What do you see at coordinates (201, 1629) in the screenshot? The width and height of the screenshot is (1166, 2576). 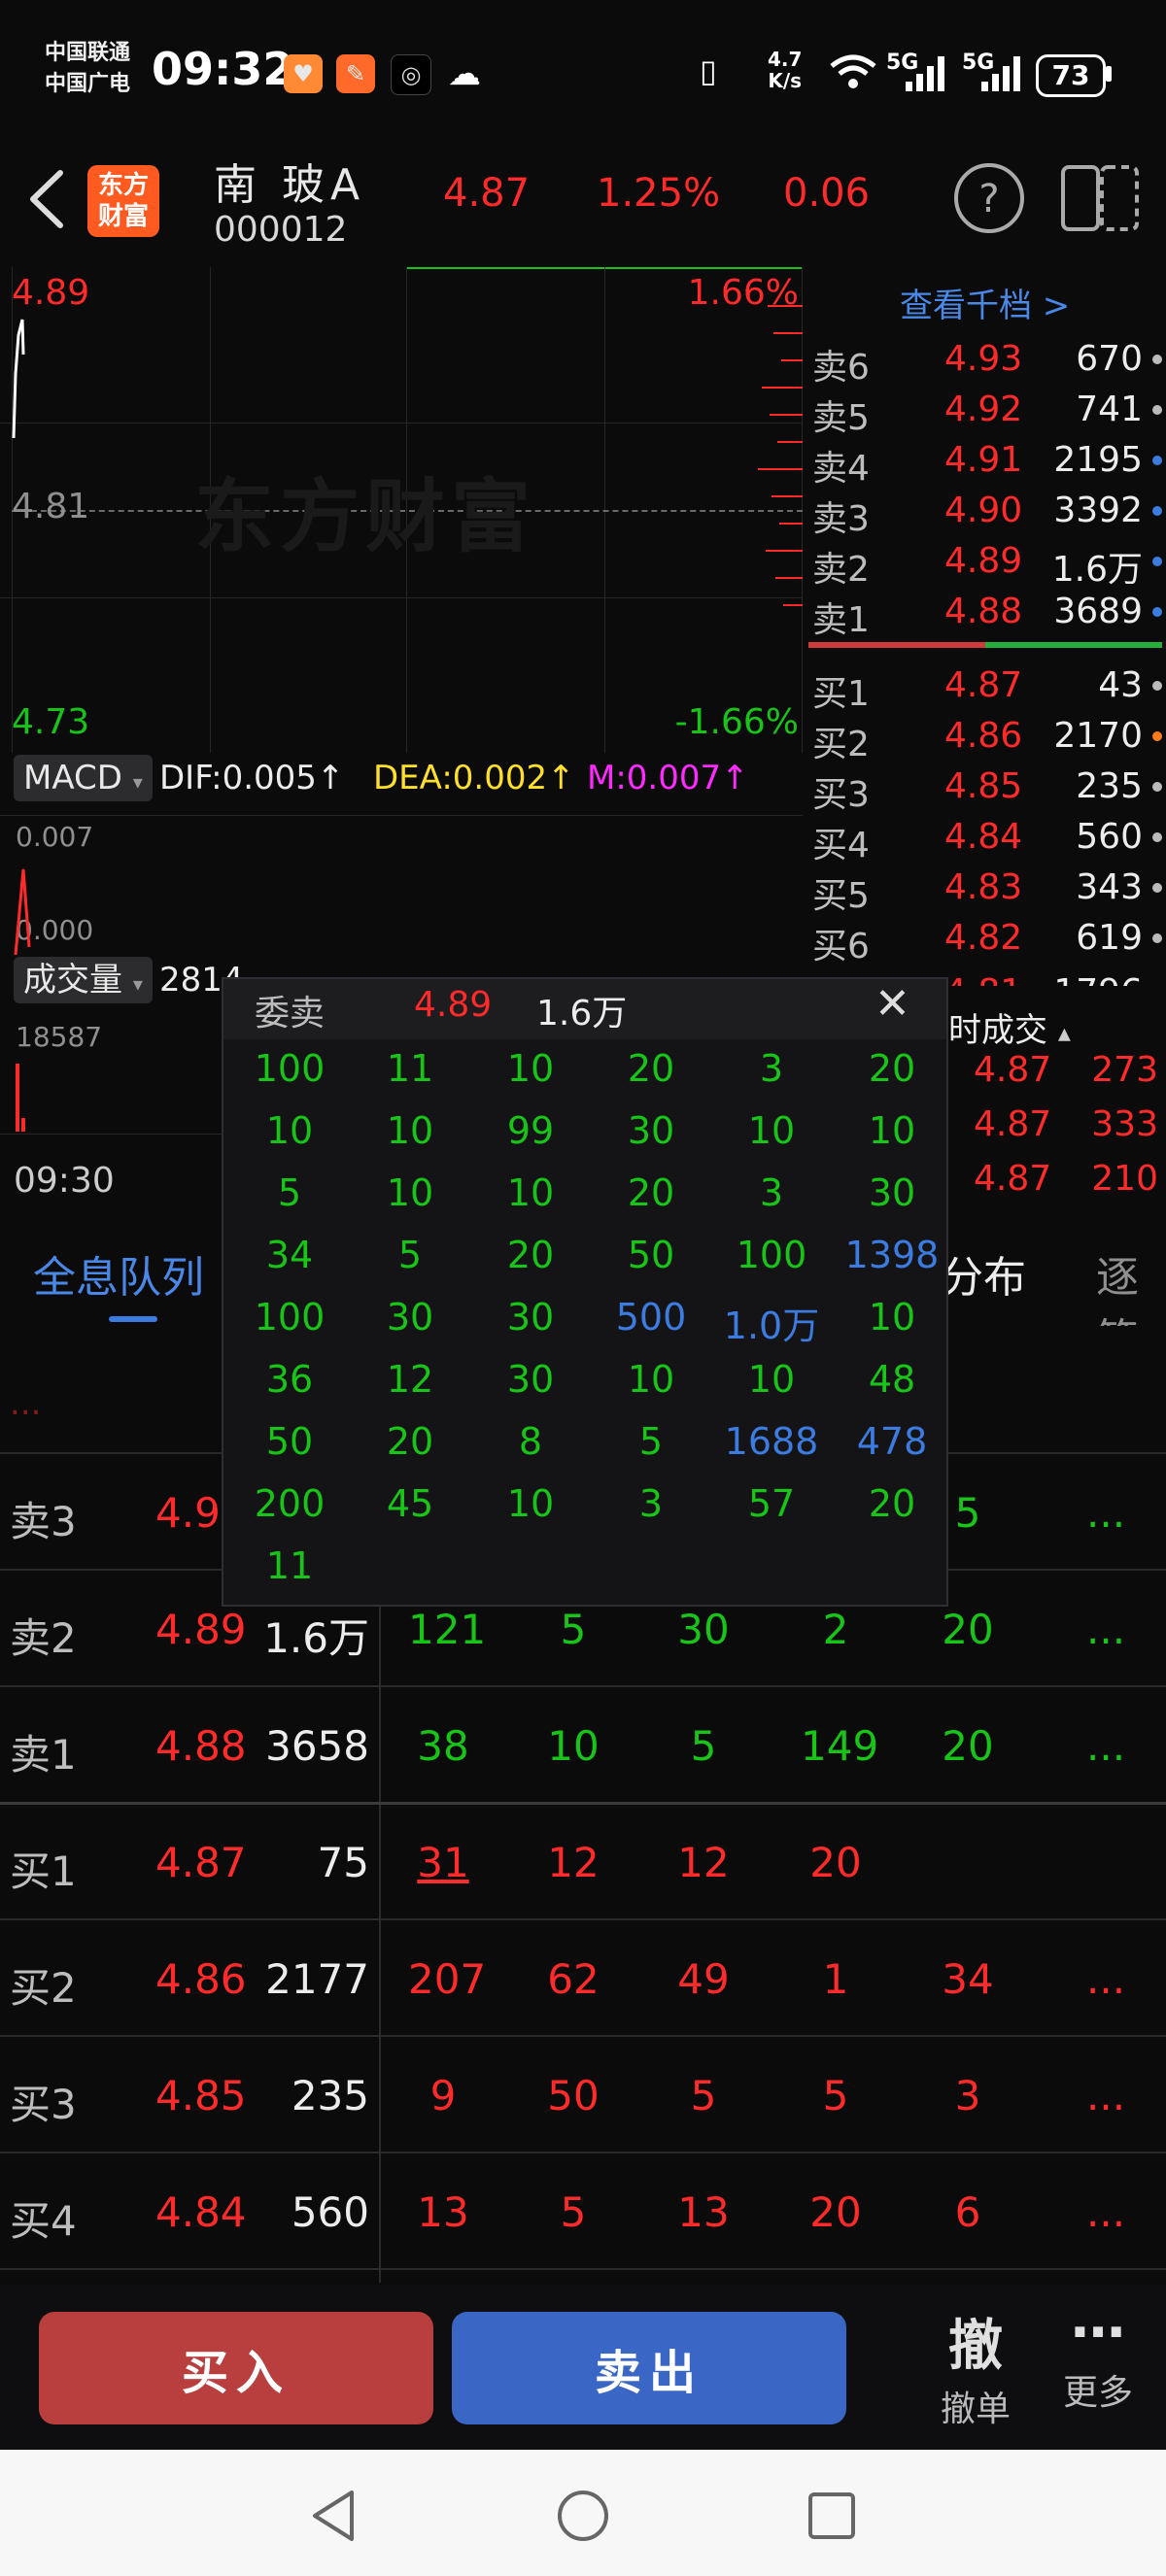 I see `queue-price: 4.89` at bounding box center [201, 1629].